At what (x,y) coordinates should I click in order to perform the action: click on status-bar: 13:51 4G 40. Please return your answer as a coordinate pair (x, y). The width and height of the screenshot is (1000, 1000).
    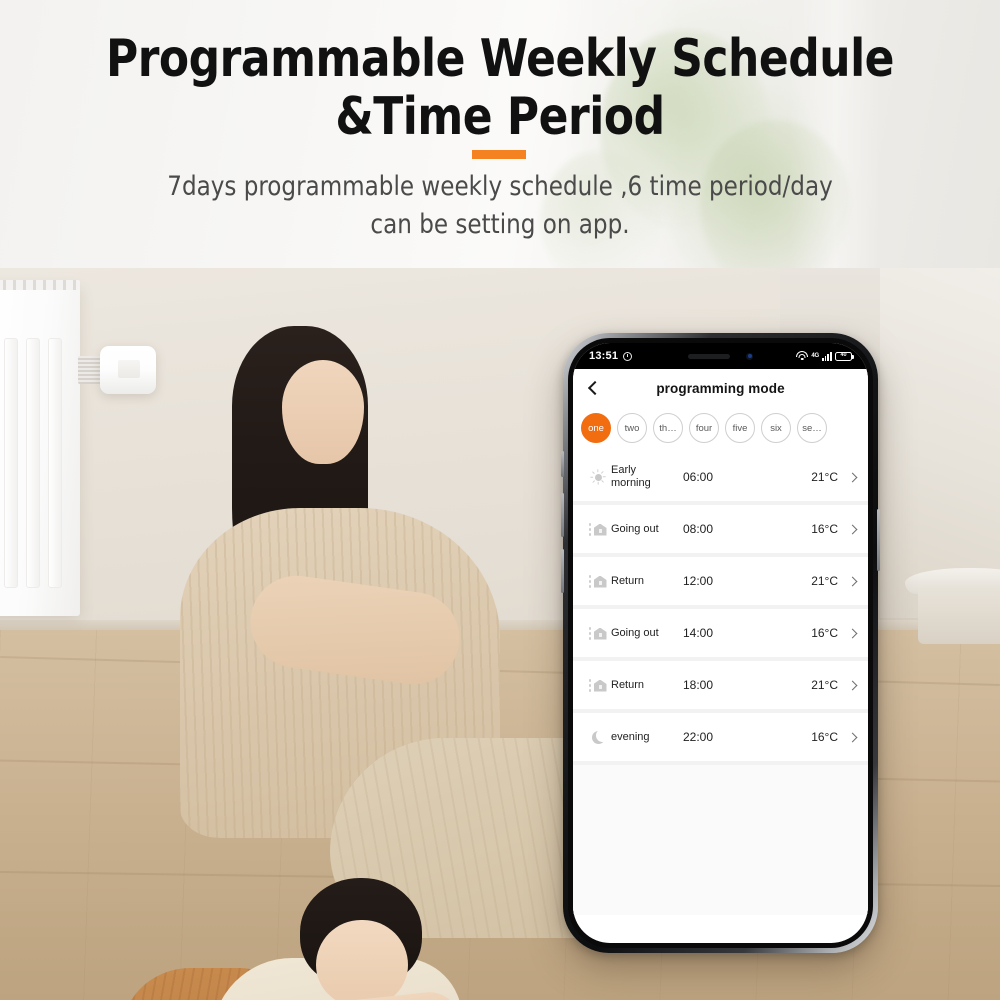
    Looking at the image, I should click on (720, 356).